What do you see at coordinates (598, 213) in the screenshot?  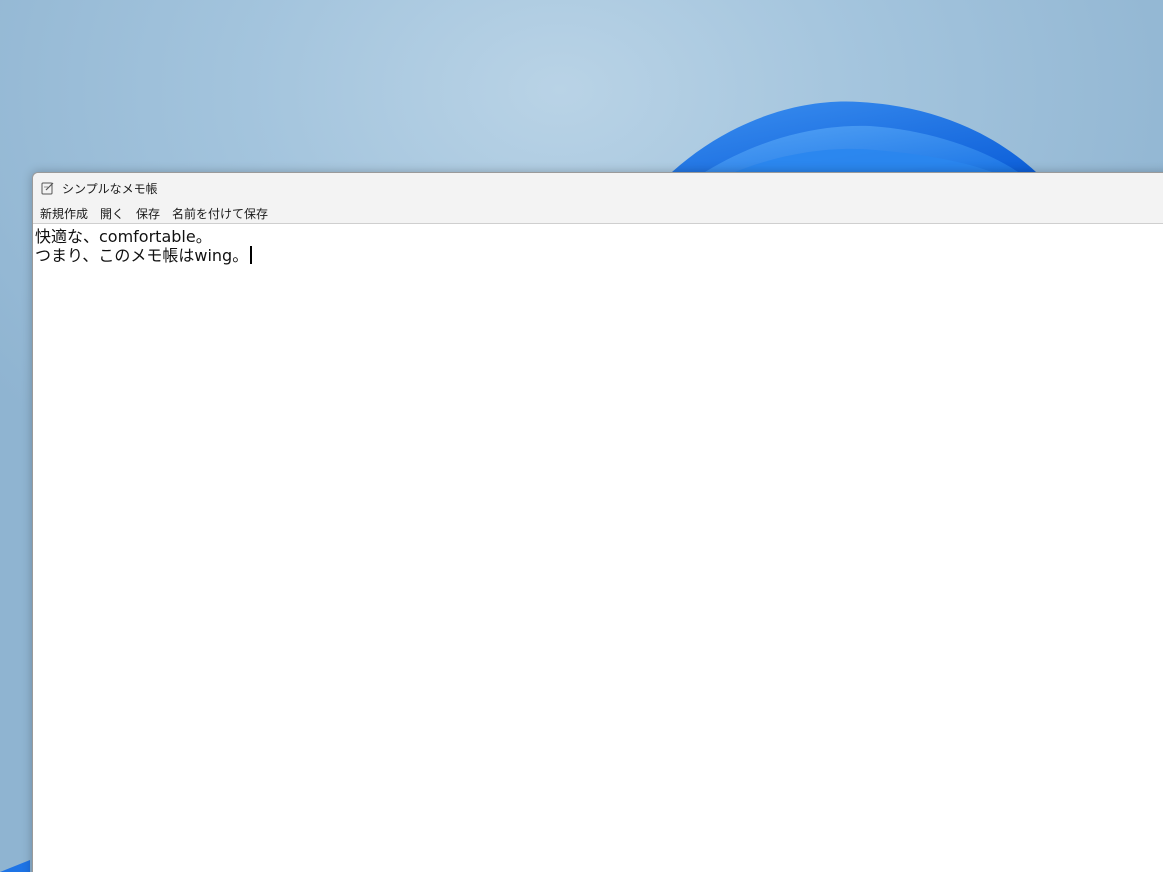 I see `menu-bar: 新規作成 開く 保存 名前を付けて保存` at bounding box center [598, 213].